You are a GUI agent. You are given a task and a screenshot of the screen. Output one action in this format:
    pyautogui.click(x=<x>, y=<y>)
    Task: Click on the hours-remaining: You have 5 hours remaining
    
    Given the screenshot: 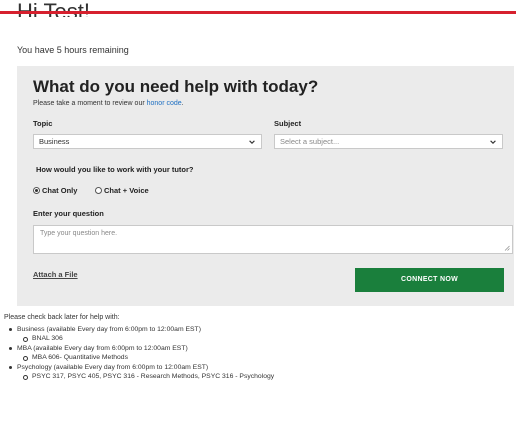 What is the action you would take?
    pyautogui.click(x=73, y=50)
    